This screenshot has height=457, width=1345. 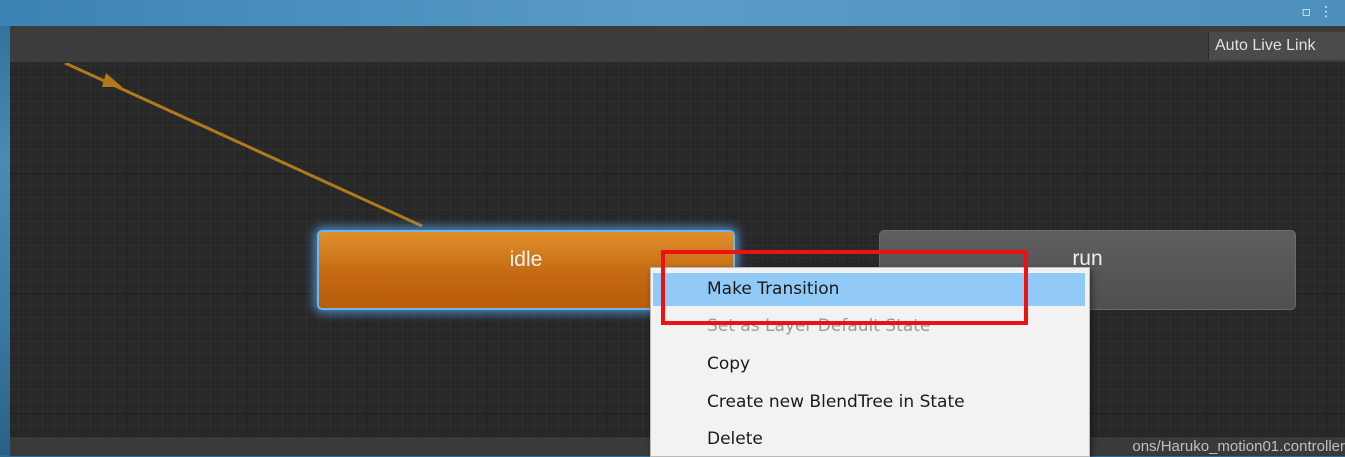 I want to click on menu-item-delete: Delete, so click(x=869, y=439).